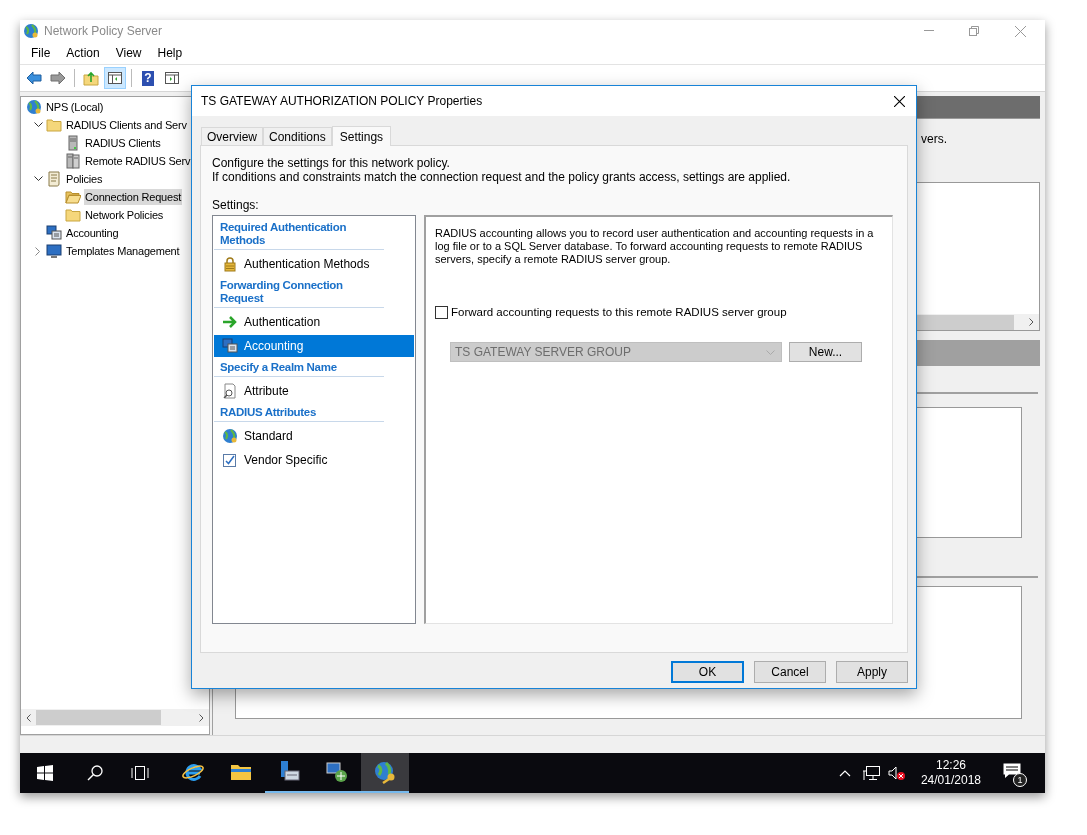 The width and height of the screenshot is (1087, 835). What do you see at coordinates (297, 136) in the screenshot?
I see `tab: Conditions` at bounding box center [297, 136].